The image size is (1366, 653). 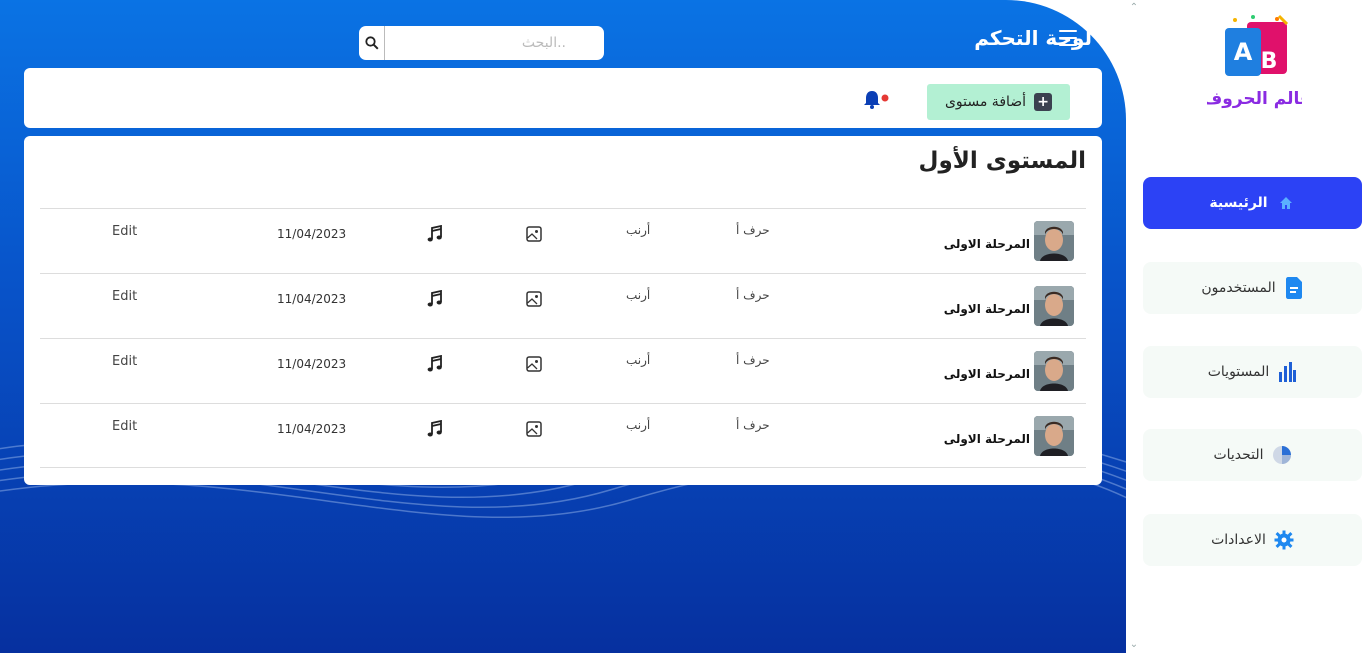 I want to click on sidebar-item-levels: المستويات, so click(x=1252, y=372).